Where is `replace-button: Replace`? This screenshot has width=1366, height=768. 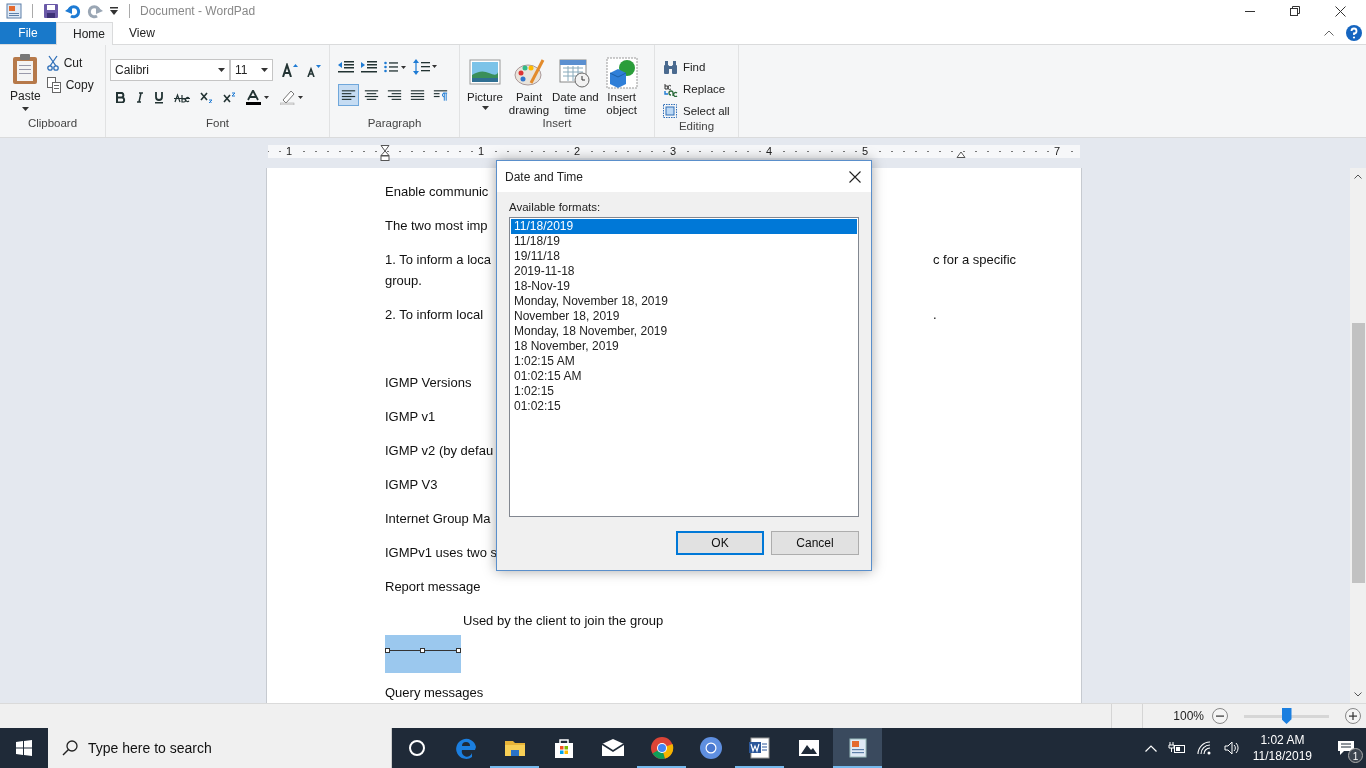
replace-button: Replace is located at coordinates (700, 89).